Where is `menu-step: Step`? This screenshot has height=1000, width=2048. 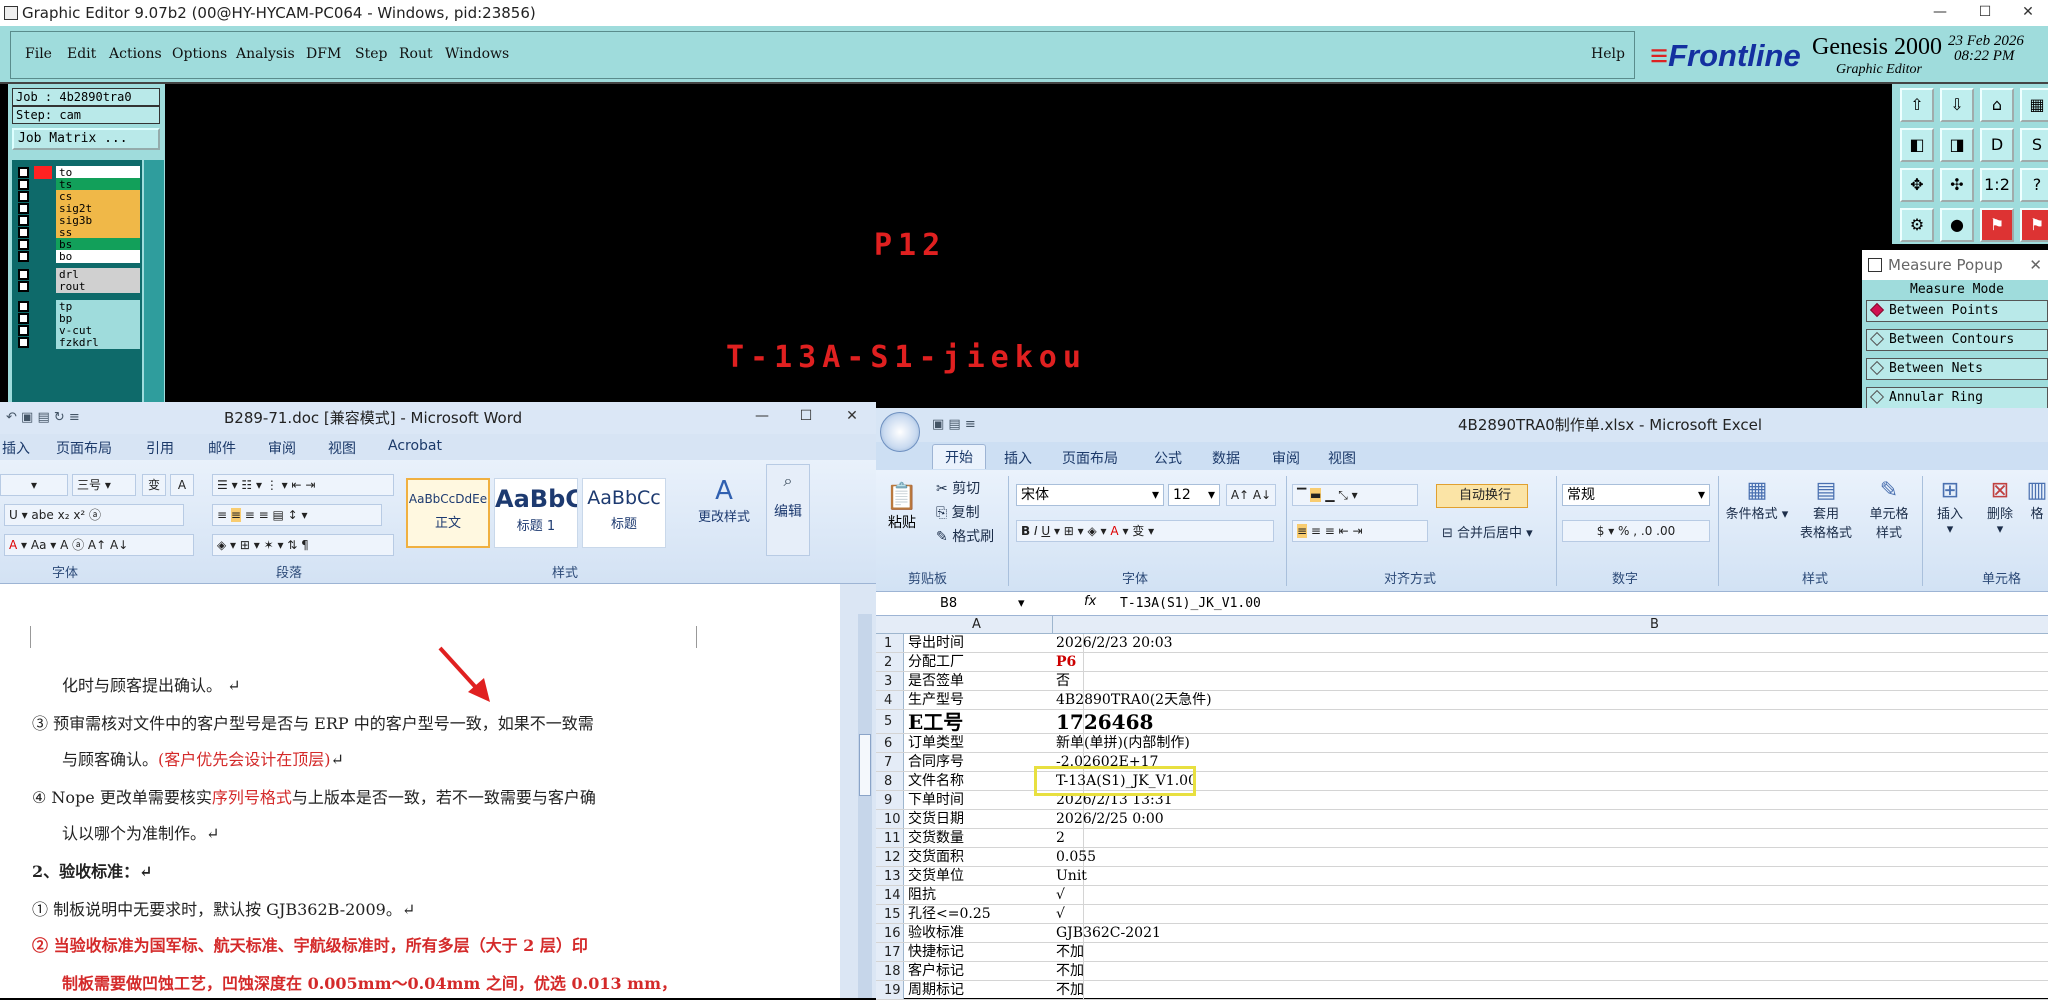
menu-step: Step is located at coordinates (371, 54).